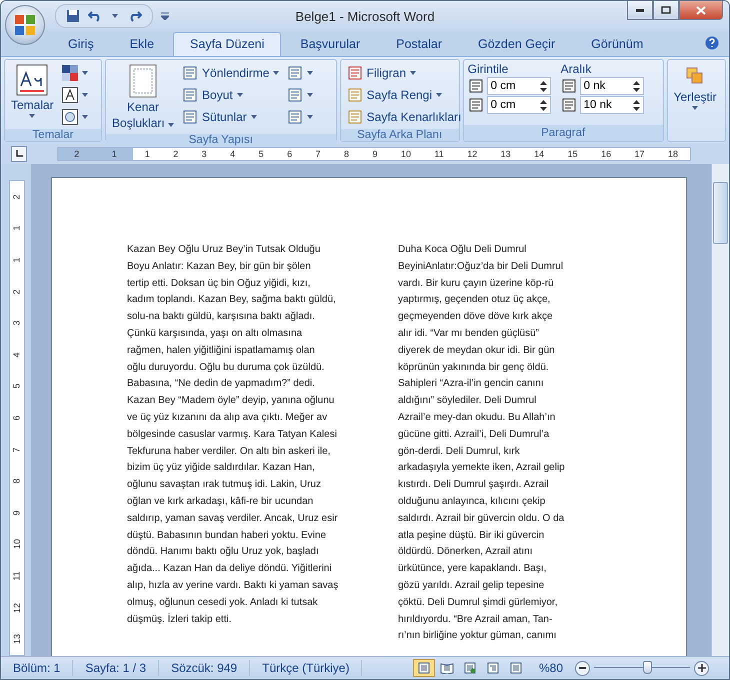  Describe the element at coordinates (142, 44) in the screenshot. I see `ribbon-tab: Ekle` at that location.